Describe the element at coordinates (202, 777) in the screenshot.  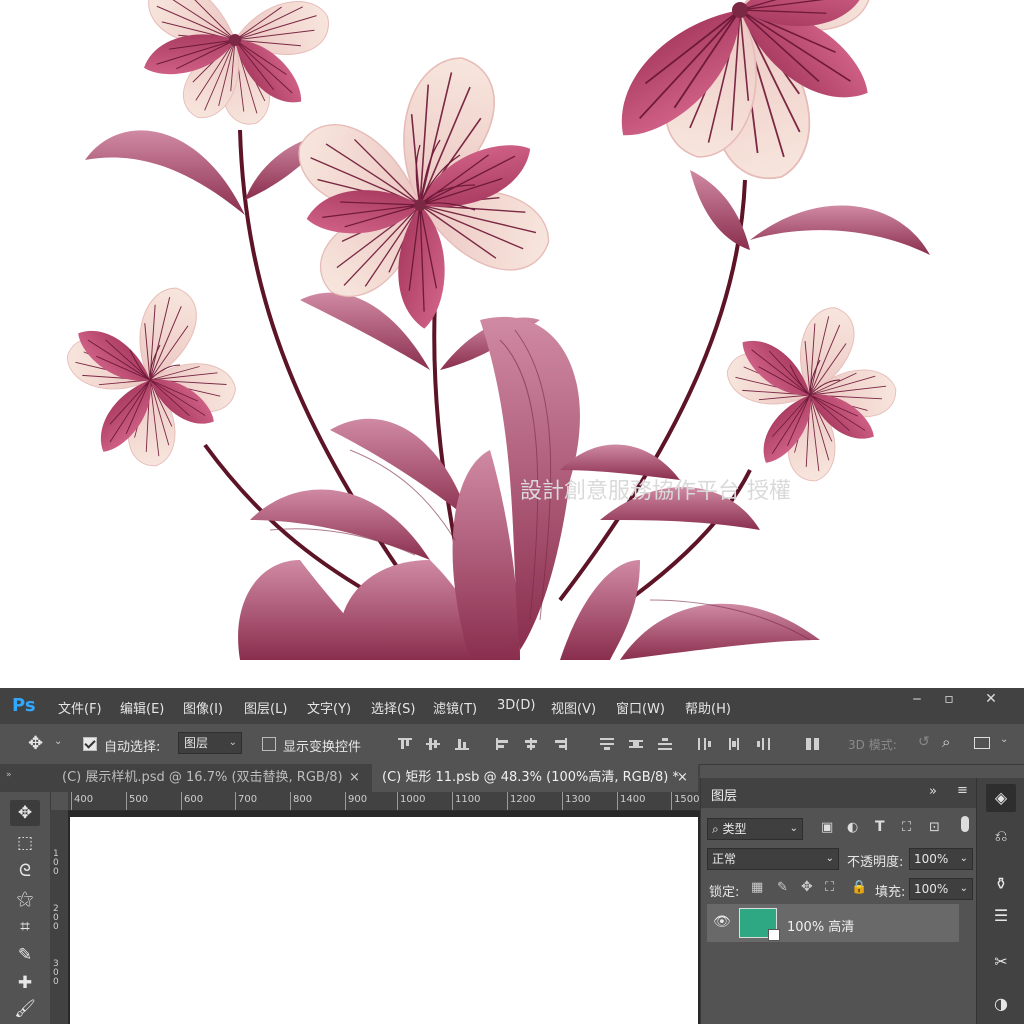
I see `tab-mockup-label: (C) 展示样机.psd @ 16.7% (双击替换, RGB/8)` at that location.